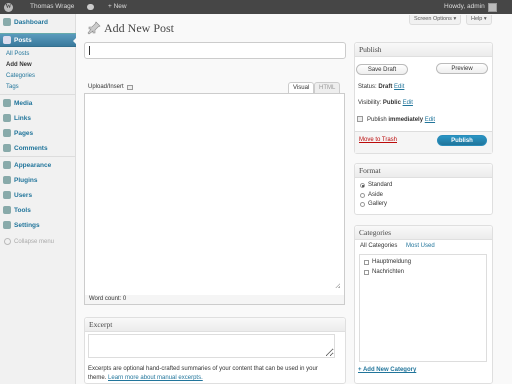 This screenshot has width=512, height=384. What do you see at coordinates (391, 103) in the screenshot?
I see `visibility-value: Public` at bounding box center [391, 103].